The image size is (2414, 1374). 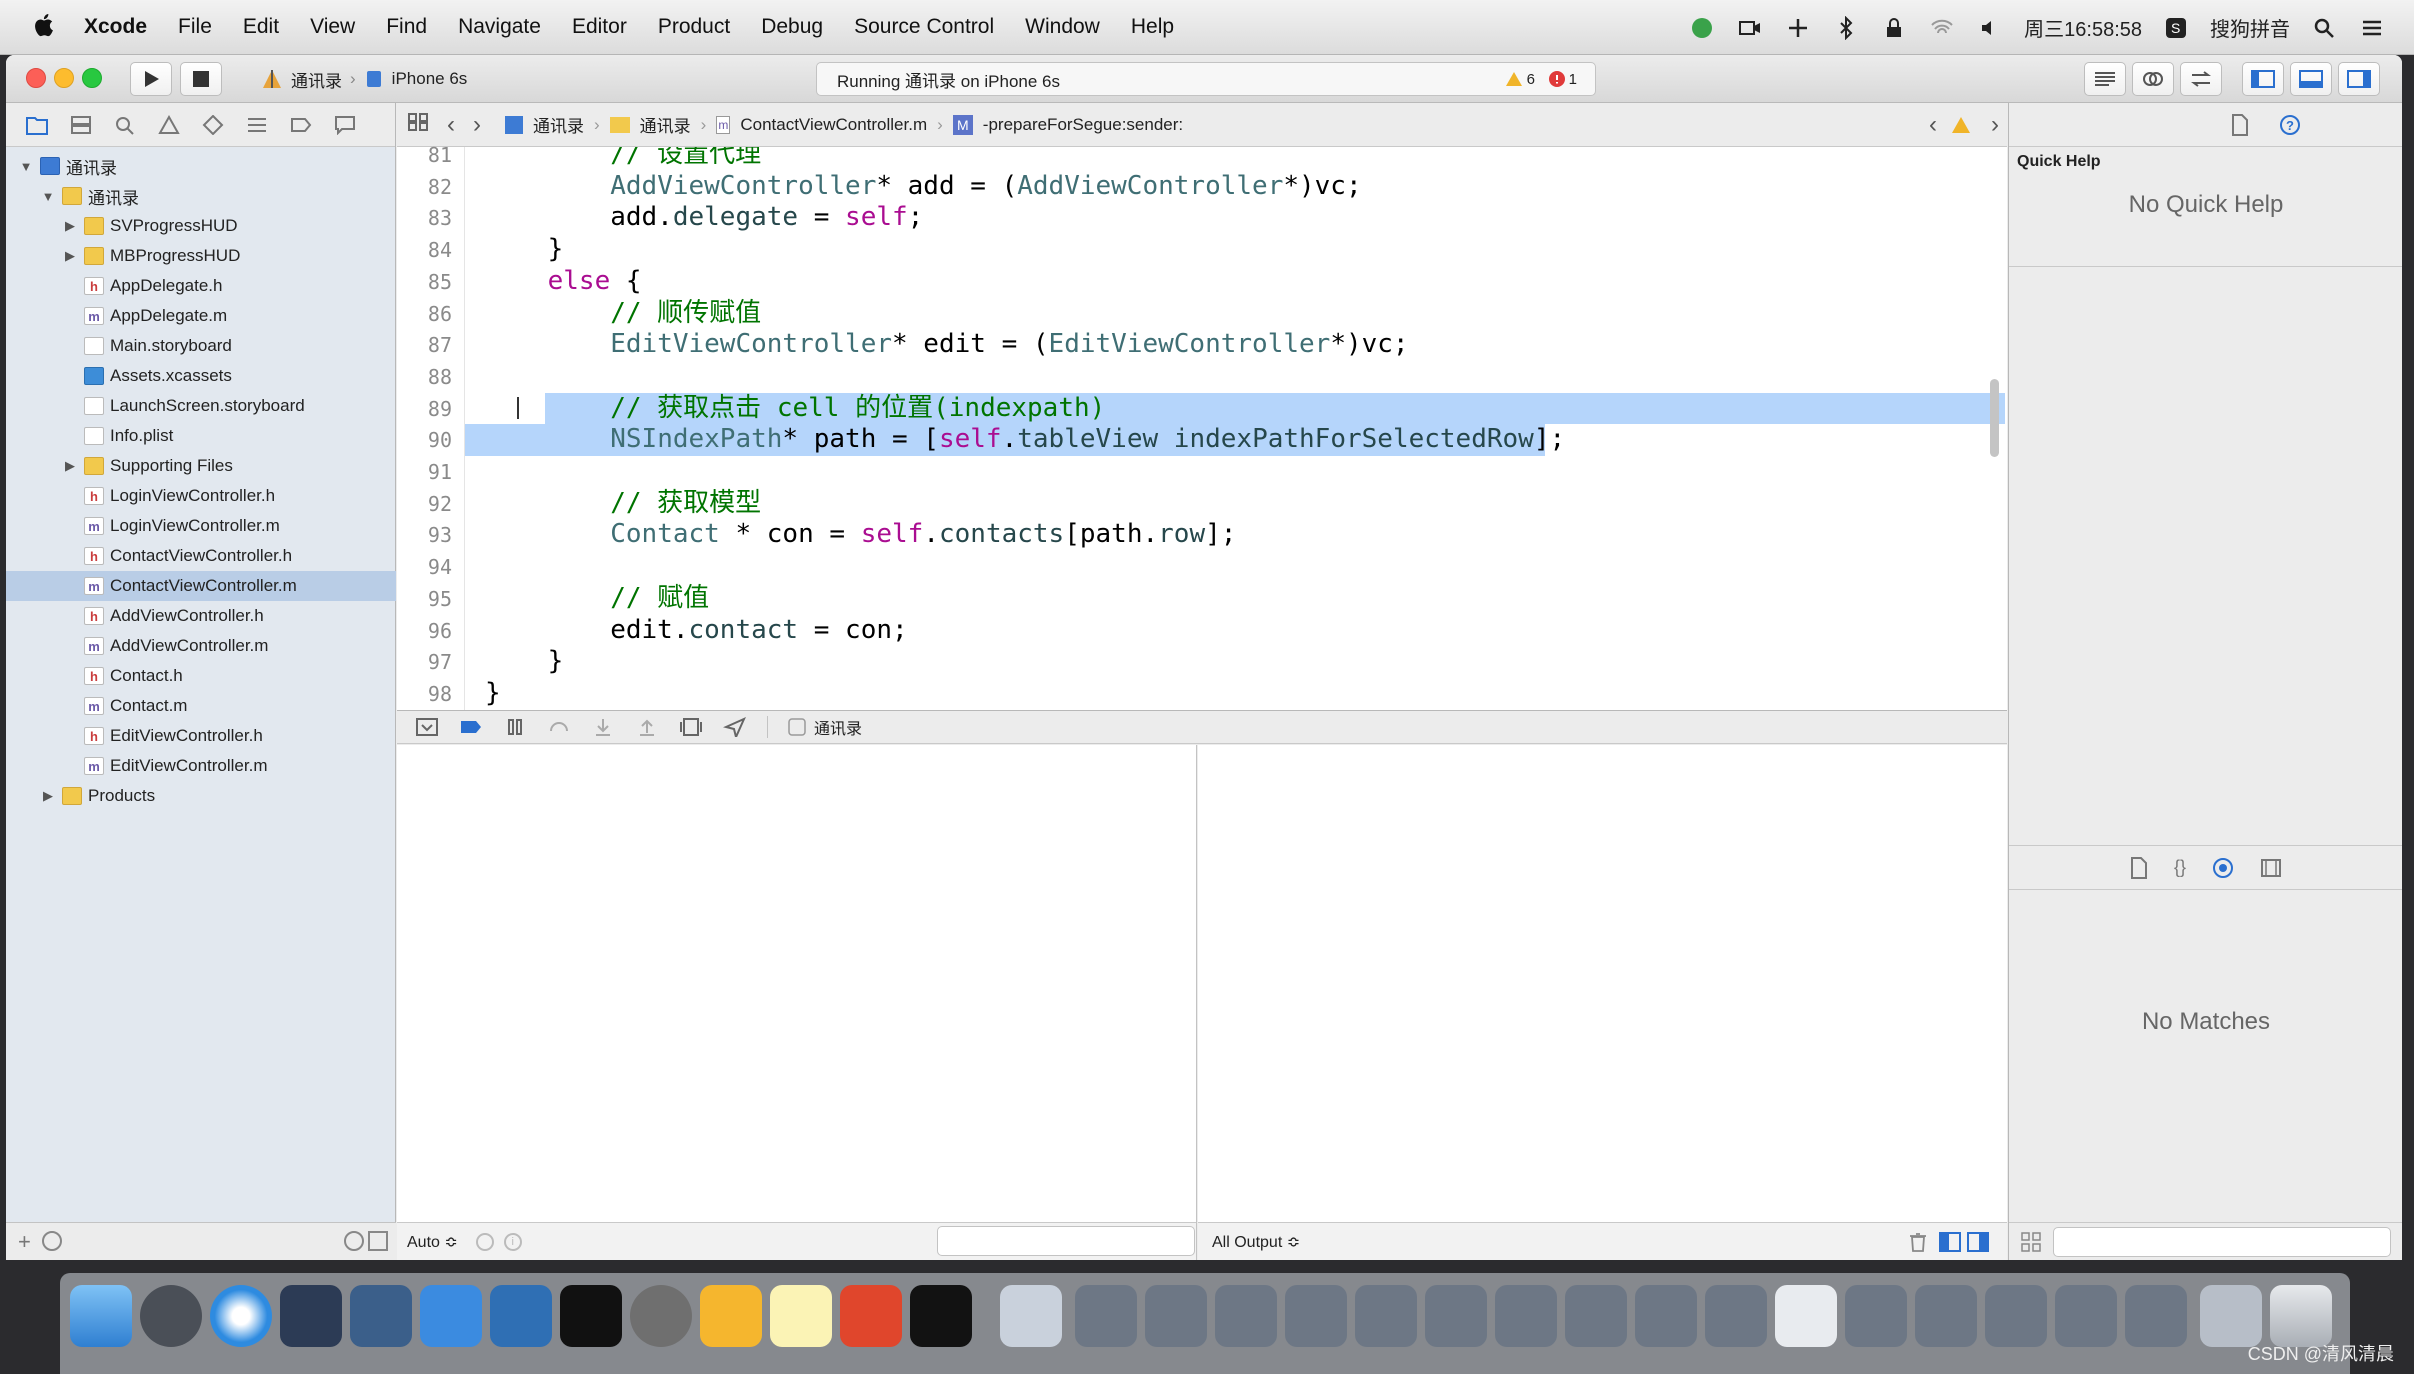 What do you see at coordinates (1083, 125) in the screenshot?
I see `jumpbar-method: -prepareForSegue:sender:` at bounding box center [1083, 125].